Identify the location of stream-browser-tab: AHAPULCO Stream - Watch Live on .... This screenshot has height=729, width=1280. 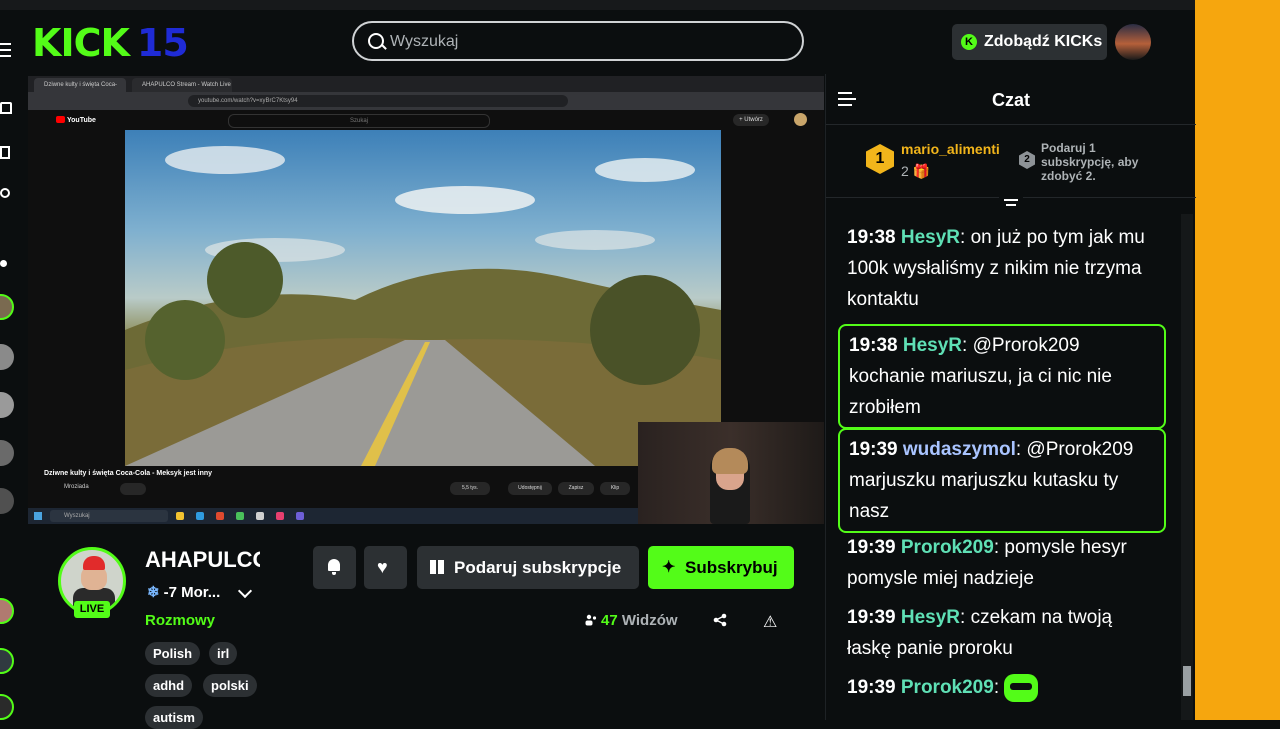
(182, 90).